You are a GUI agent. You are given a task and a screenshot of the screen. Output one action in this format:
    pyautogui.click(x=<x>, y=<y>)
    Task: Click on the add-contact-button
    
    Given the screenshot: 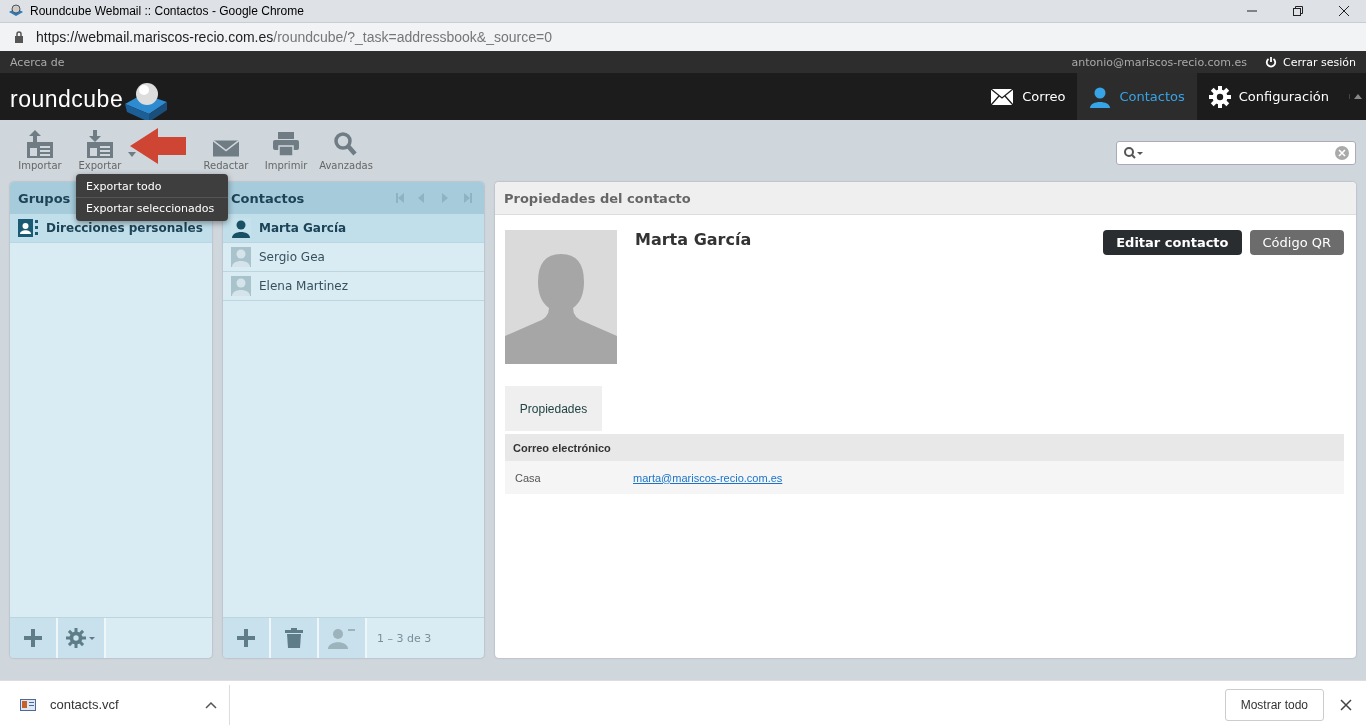 What is the action you would take?
    pyautogui.click(x=247, y=638)
    